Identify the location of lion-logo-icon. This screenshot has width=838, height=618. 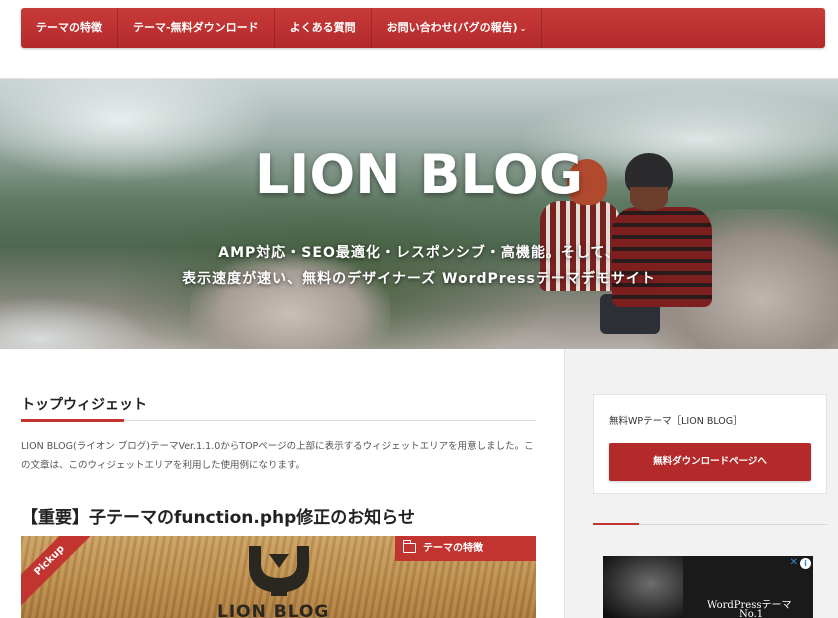
(279, 571).